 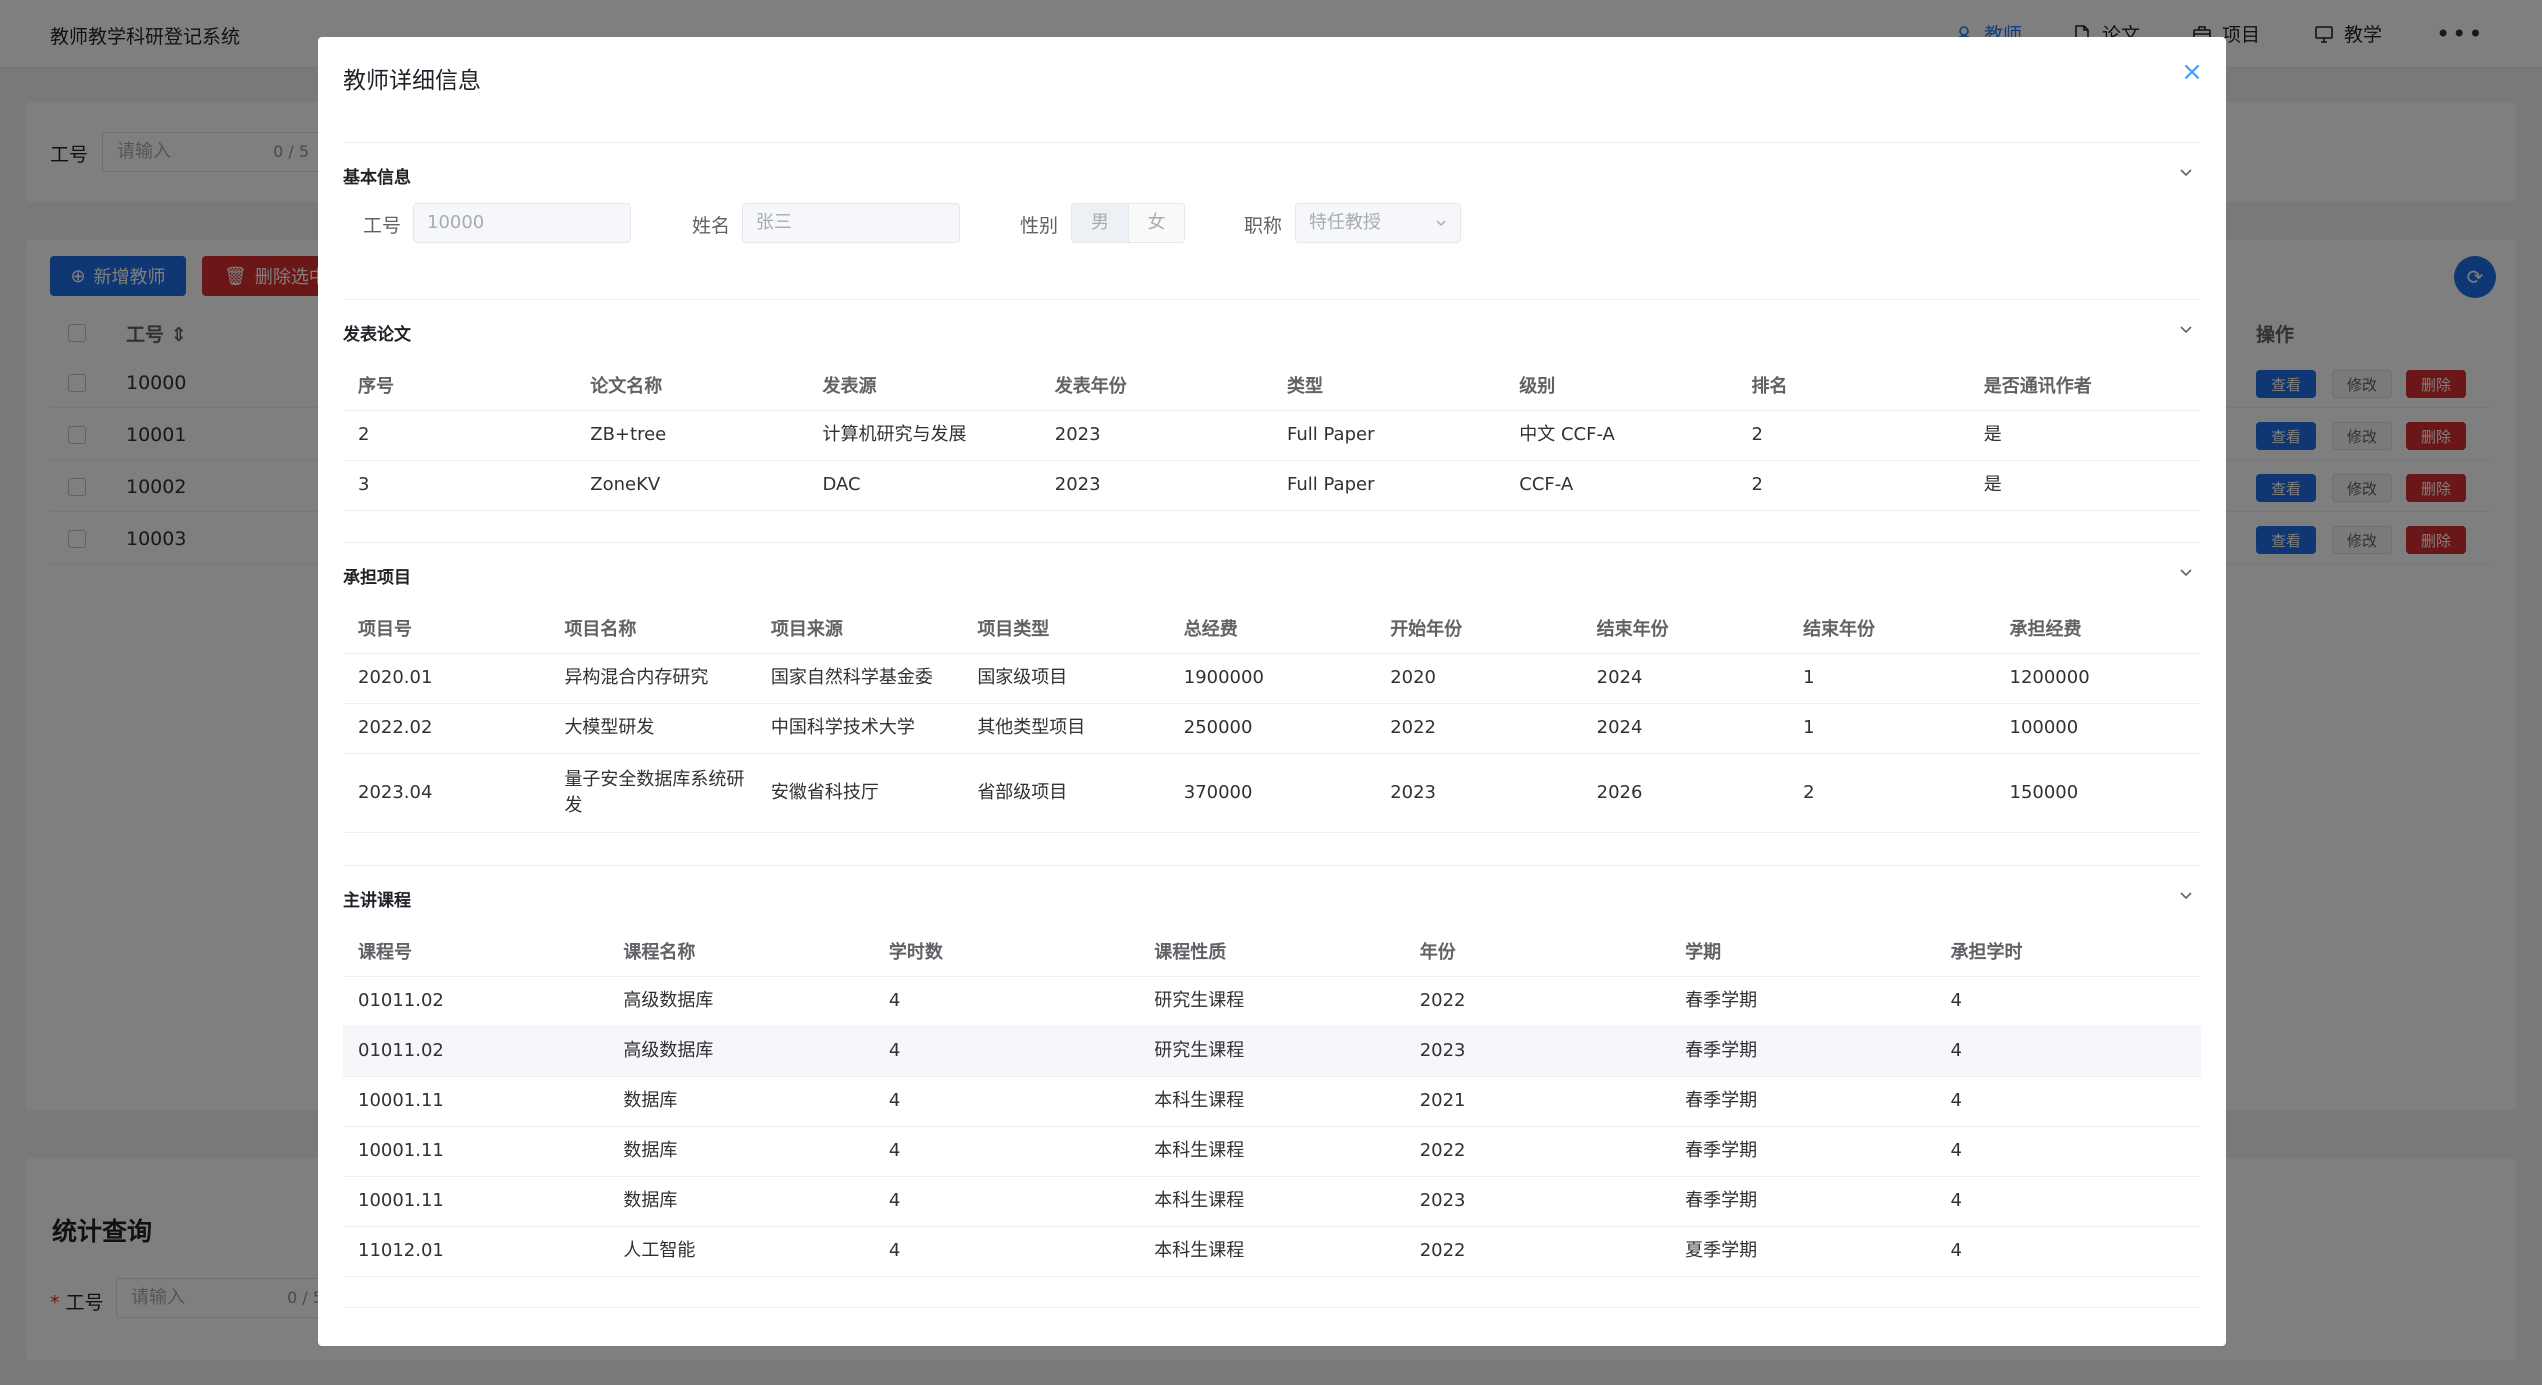 What do you see at coordinates (522, 223) in the screenshot?
I see `id-field: 10000` at bounding box center [522, 223].